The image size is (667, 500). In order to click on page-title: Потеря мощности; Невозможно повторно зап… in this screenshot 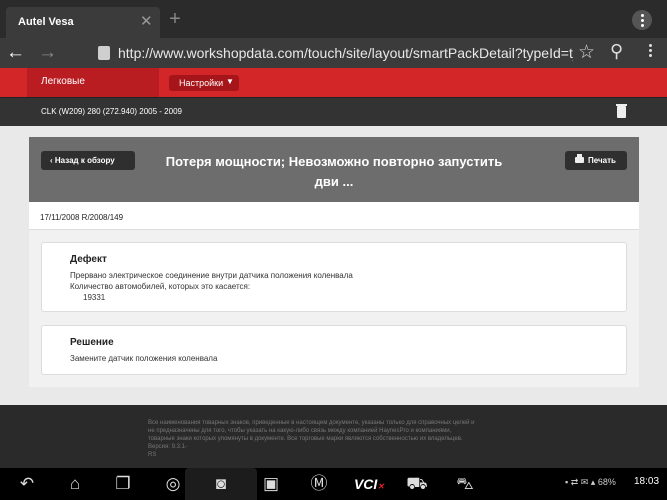, I will do `click(334, 172)`.